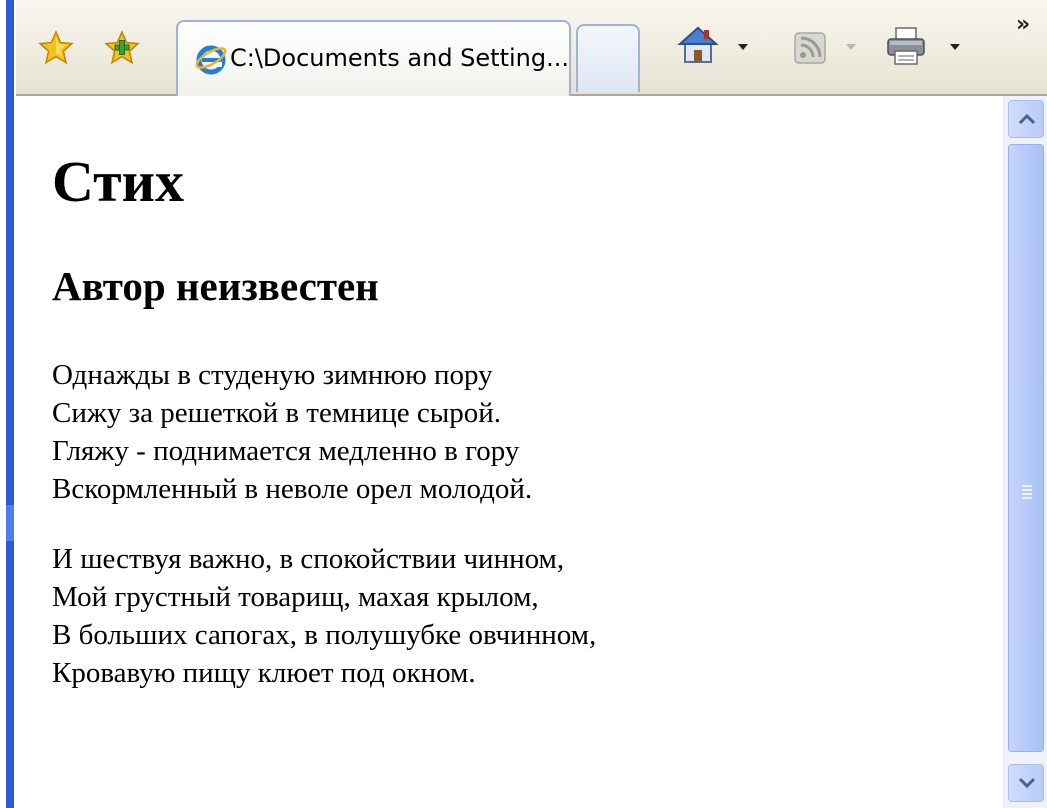 This screenshot has height=808, width=1047. I want to click on add-favorite-icon, so click(122, 48).